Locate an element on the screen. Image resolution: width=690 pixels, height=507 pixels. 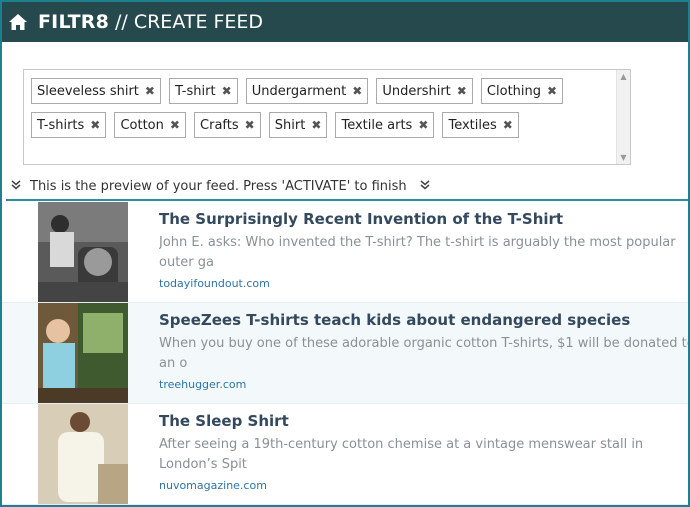
preview-divider is located at coordinates (347, 200).